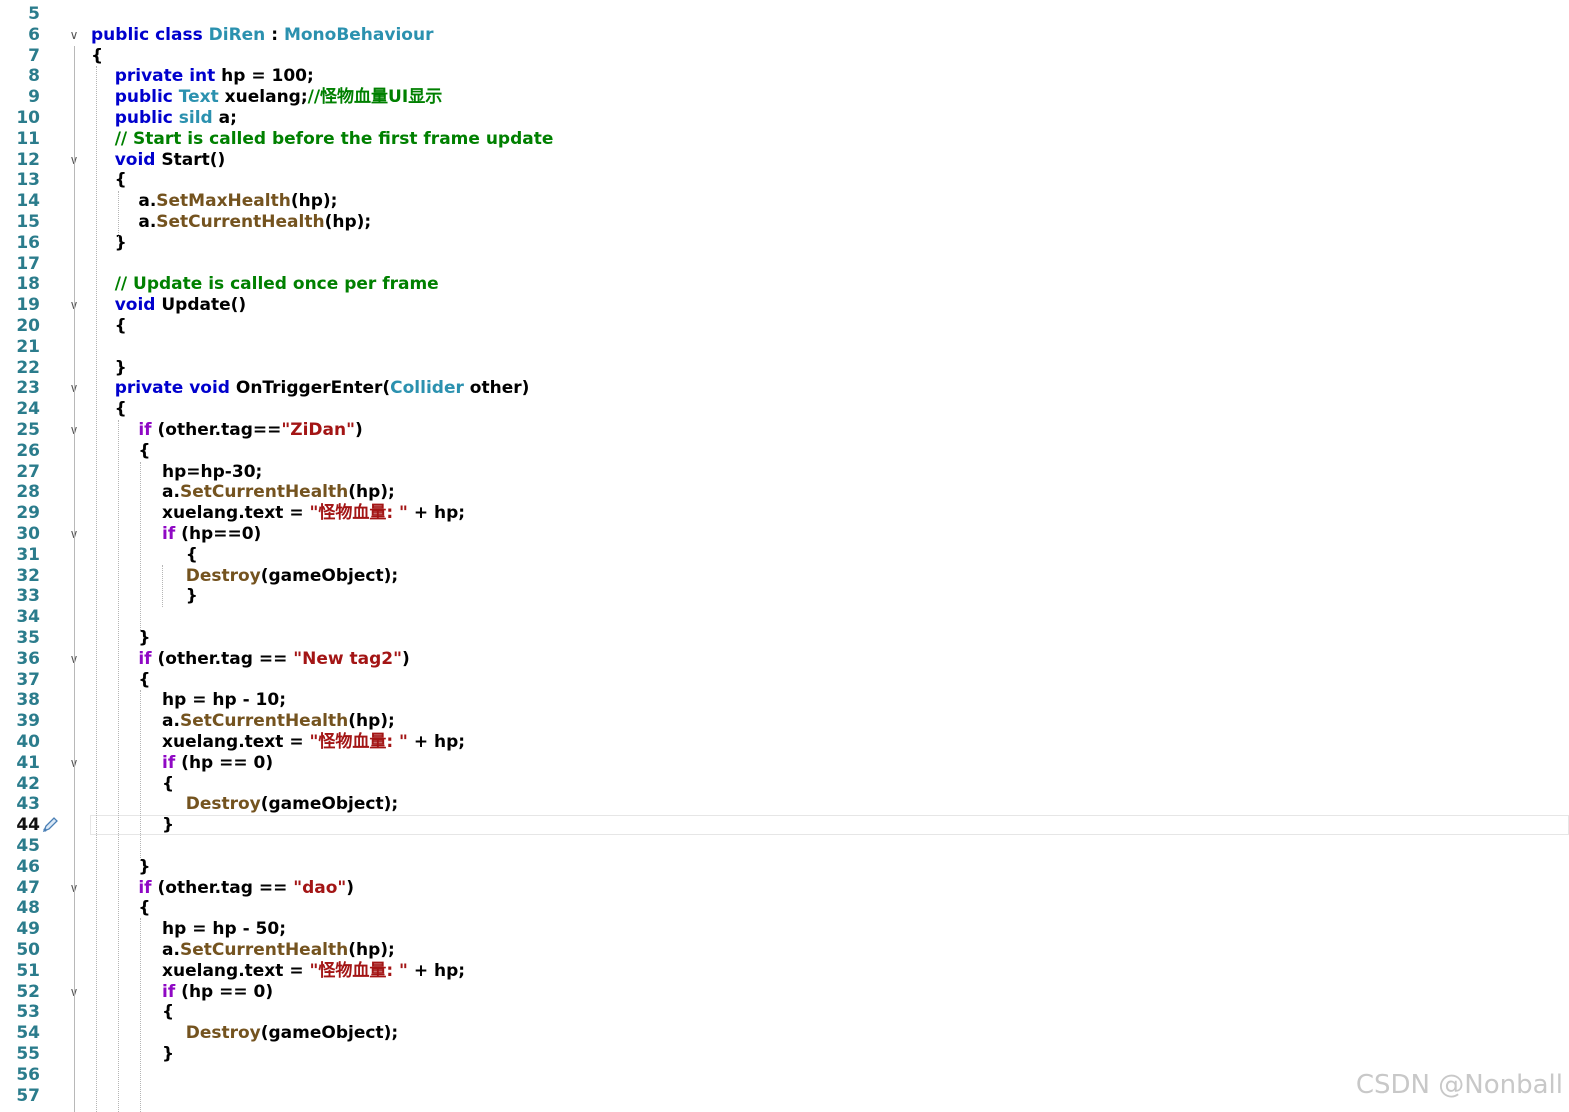 Image resolution: width=1569 pixels, height=1112 pixels. Describe the element at coordinates (784, 825) in the screenshot. I see `code-line: 44 }` at that location.